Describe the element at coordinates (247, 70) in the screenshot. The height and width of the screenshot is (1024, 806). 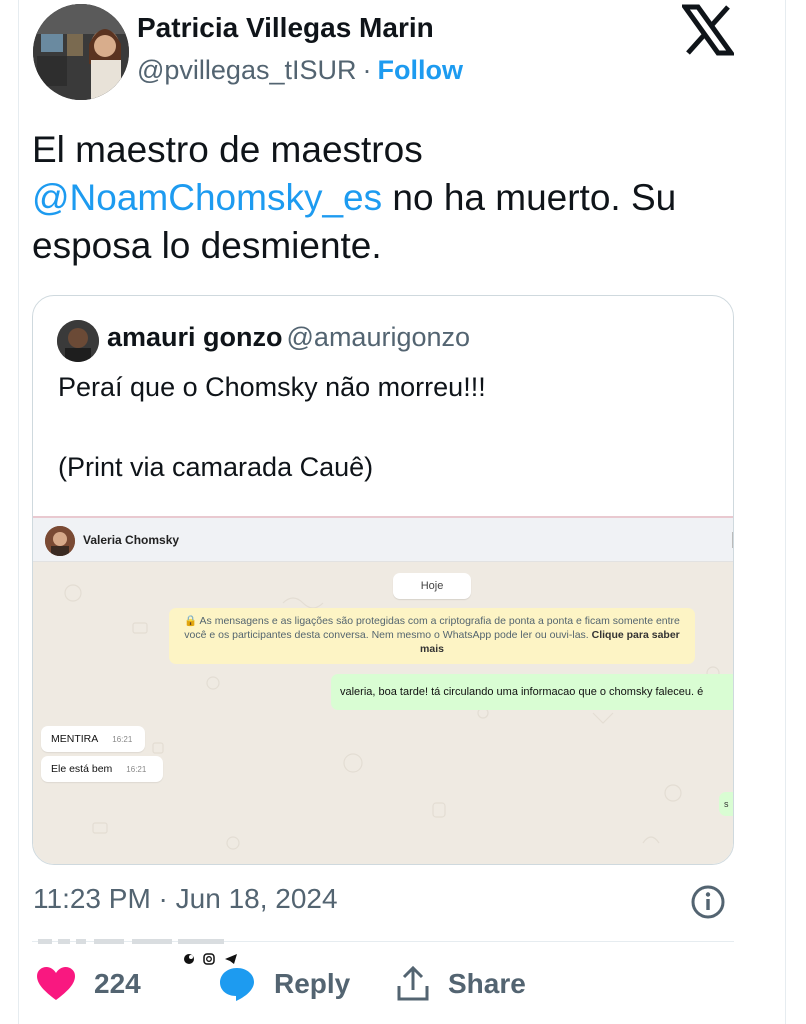
I see `author-handle: @pvillegas_tISUR` at that location.